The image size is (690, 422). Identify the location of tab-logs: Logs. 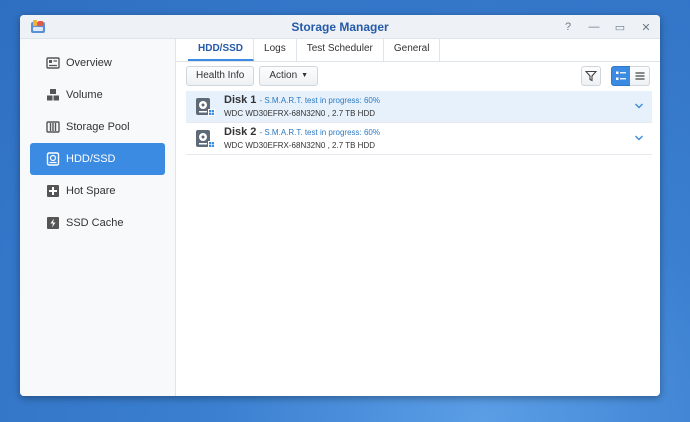
(275, 50).